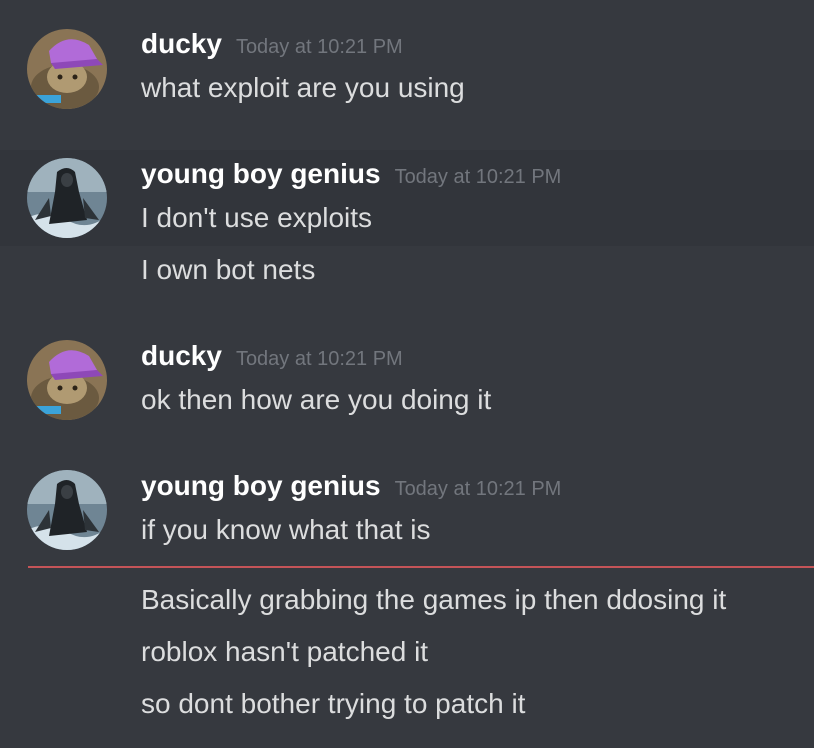  What do you see at coordinates (285, 651) in the screenshot?
I see `message-text: roblox hasn't patched it` at bounding box center [285, 651].